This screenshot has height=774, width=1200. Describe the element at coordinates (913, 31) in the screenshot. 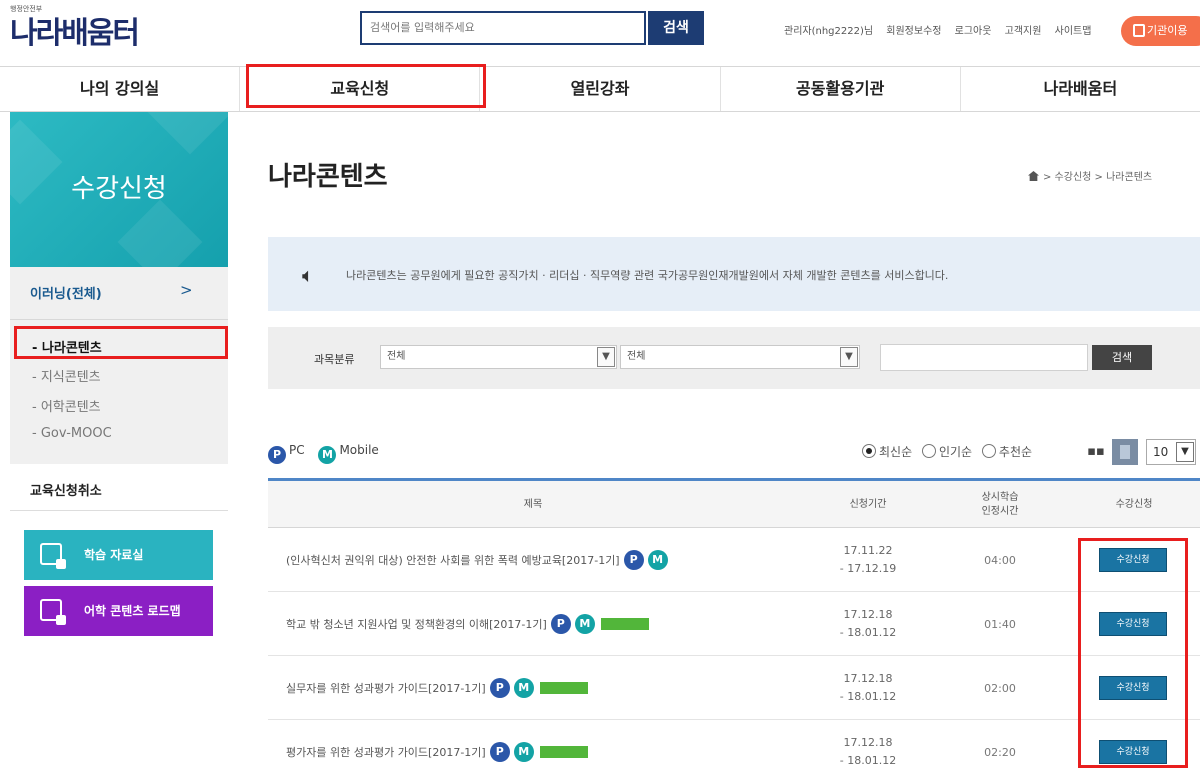

I see `util-edit-profile: 회원정보수정` at that location.